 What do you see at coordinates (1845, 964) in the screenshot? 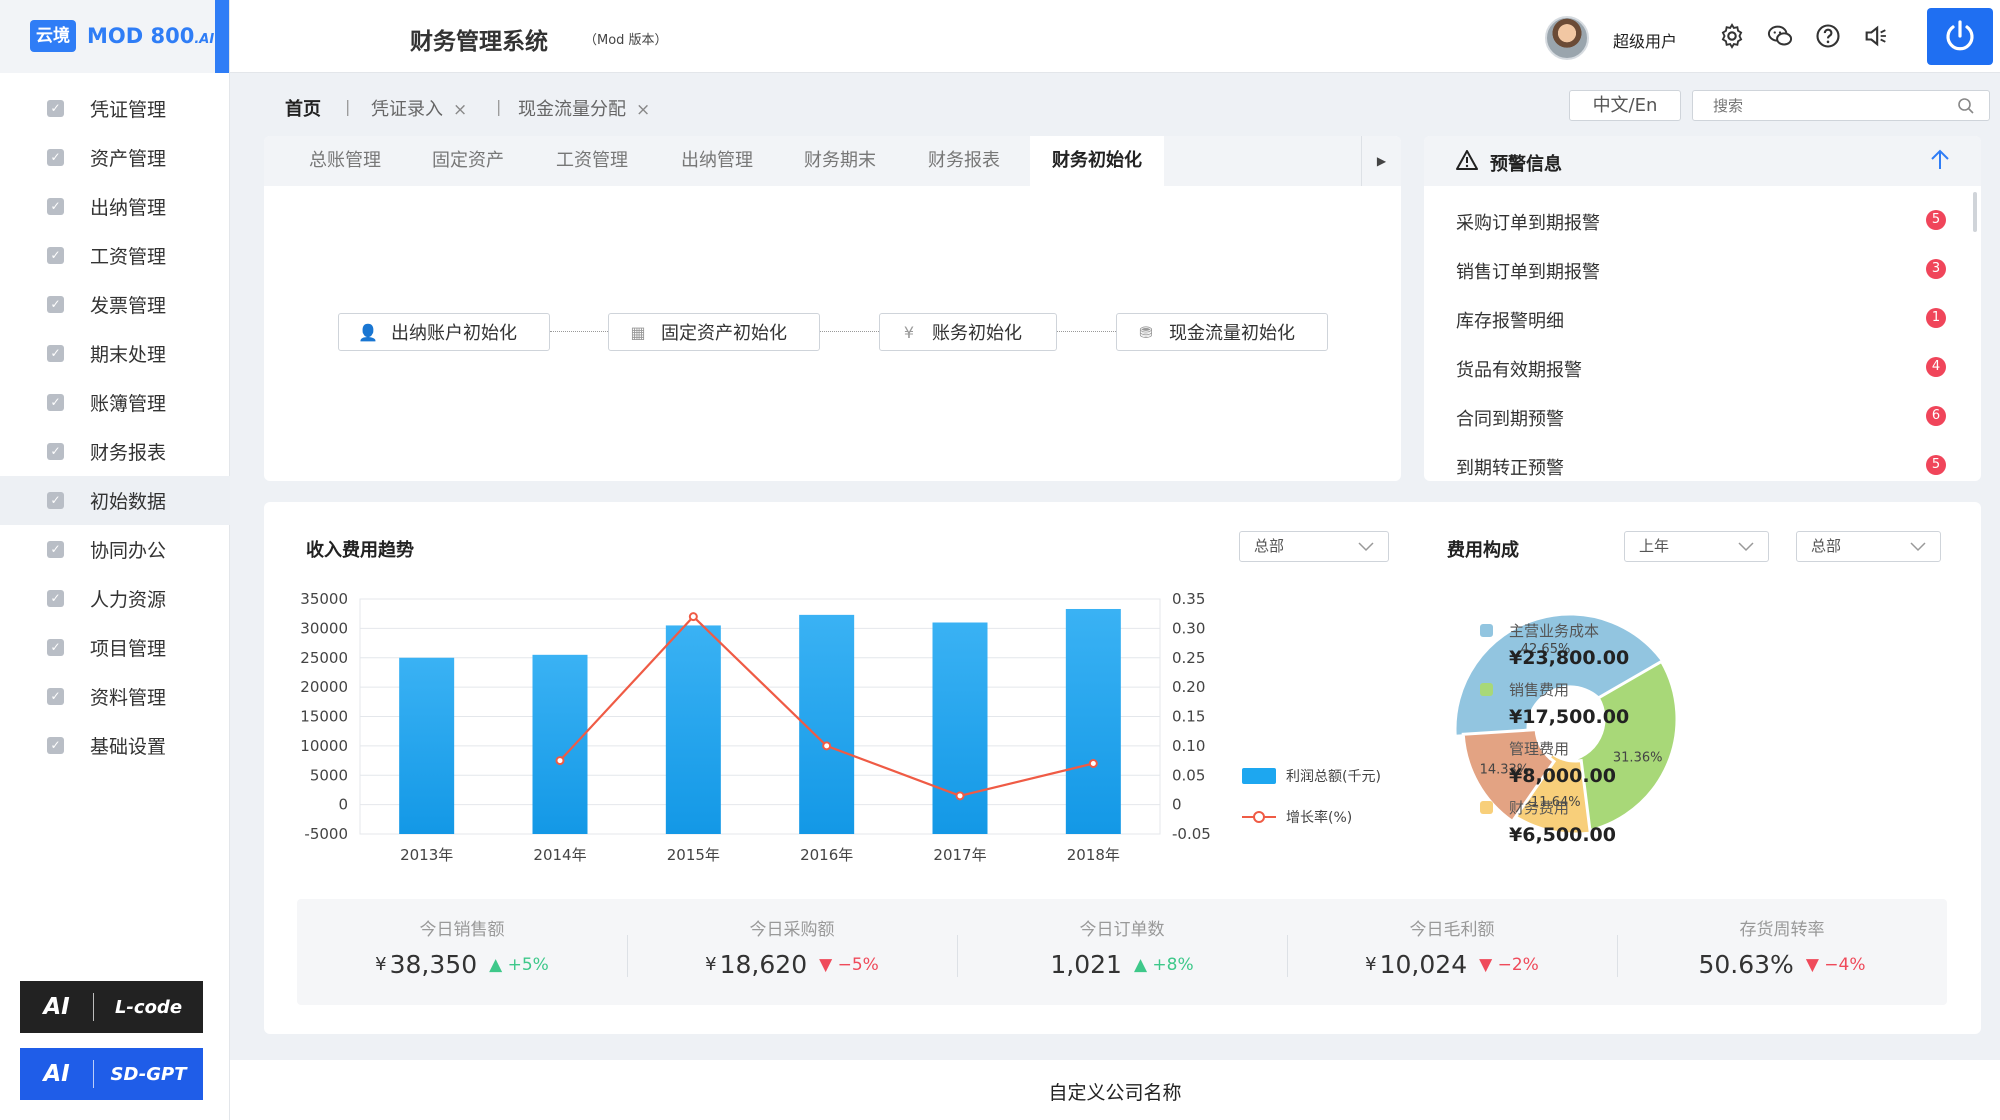
I see `kpi-change: −4%` at bounding box center [1845, 964].